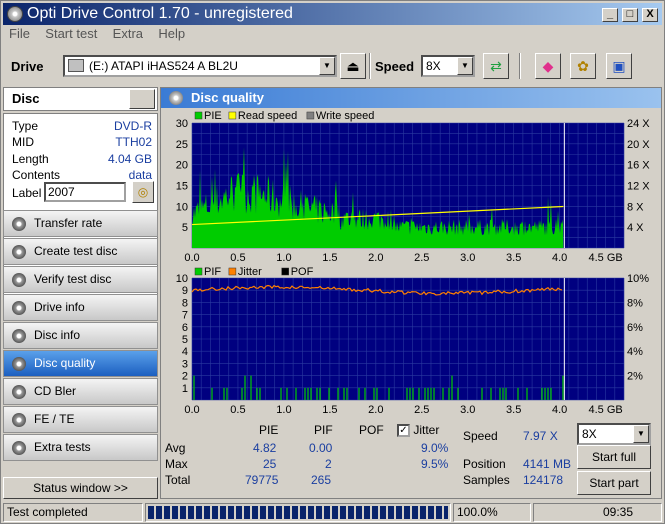 This screenshot has width=665, height=524. I want to click on y2-tick-label: 4%, so click(635, 352).